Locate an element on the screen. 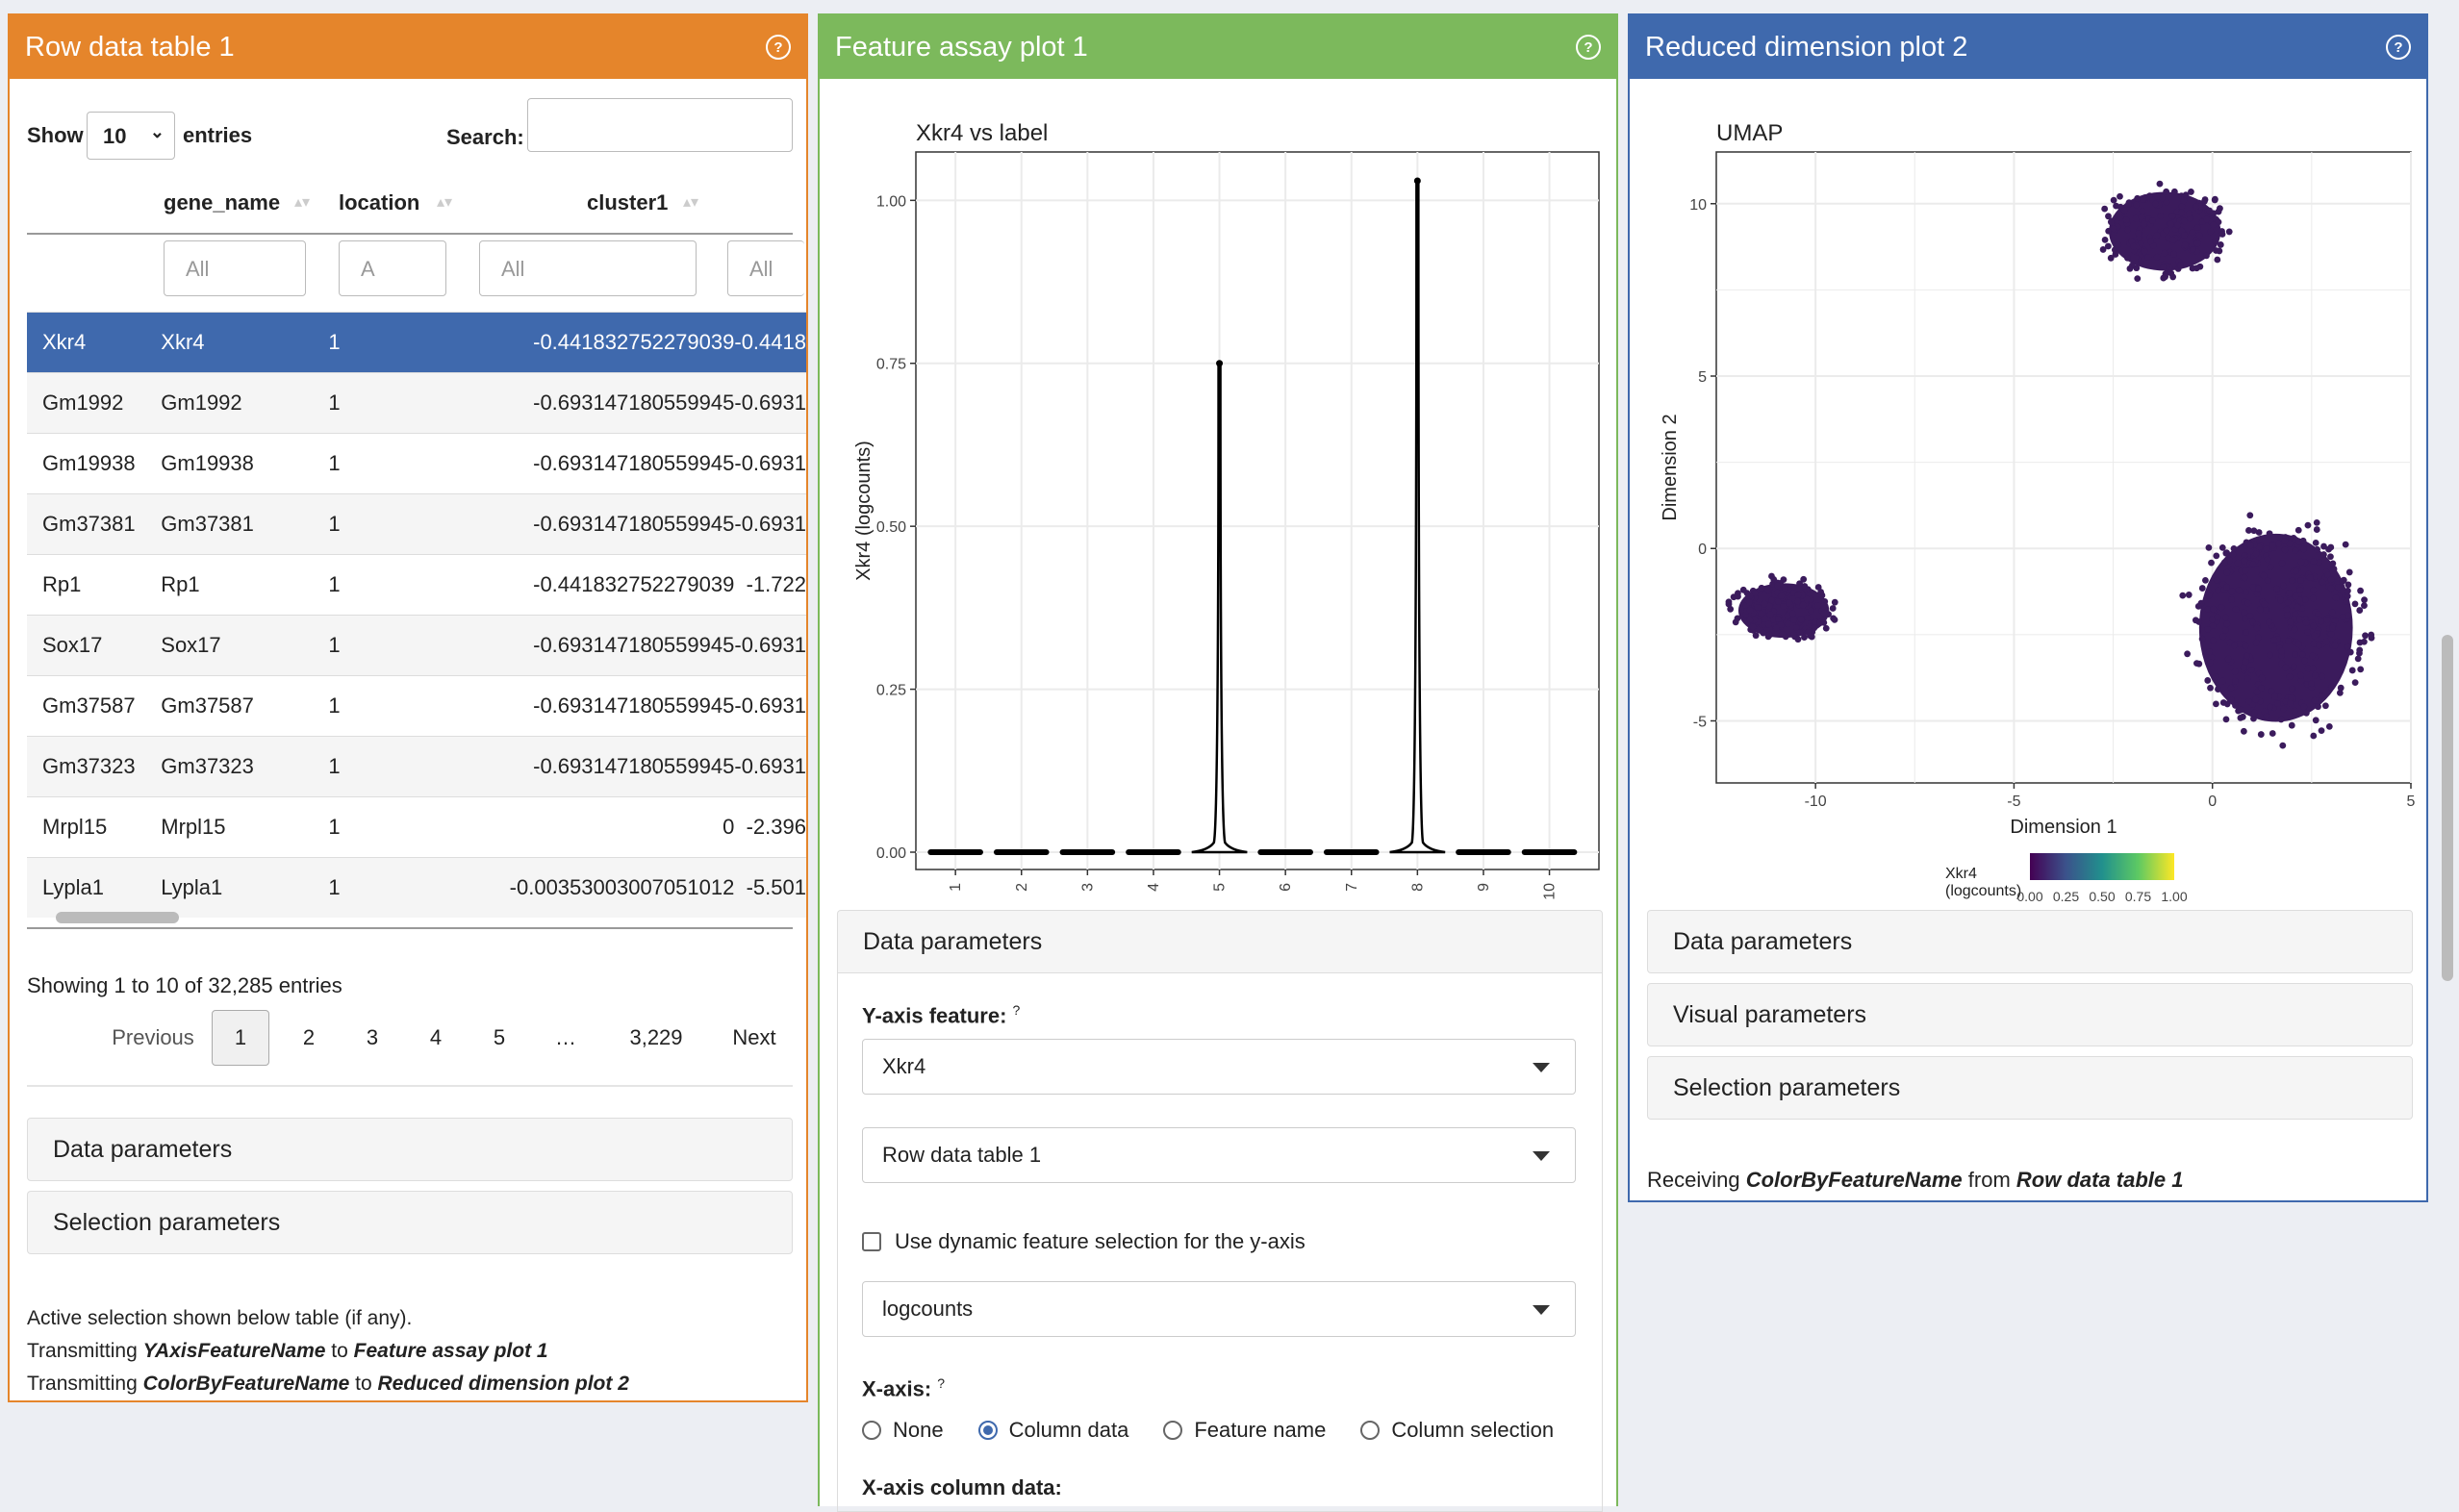  table-row: Gm37323 Gm37323 1 -0.693147180559945 -0.6931 is located at coordinates (416, 767).